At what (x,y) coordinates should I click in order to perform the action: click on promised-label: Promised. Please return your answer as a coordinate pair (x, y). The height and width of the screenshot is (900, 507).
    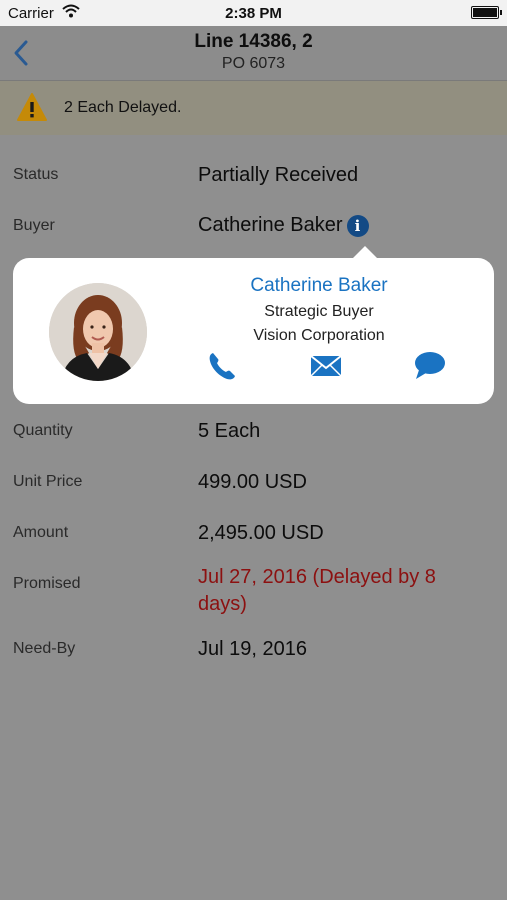
    Looking at the image, I should click on (47, 583).